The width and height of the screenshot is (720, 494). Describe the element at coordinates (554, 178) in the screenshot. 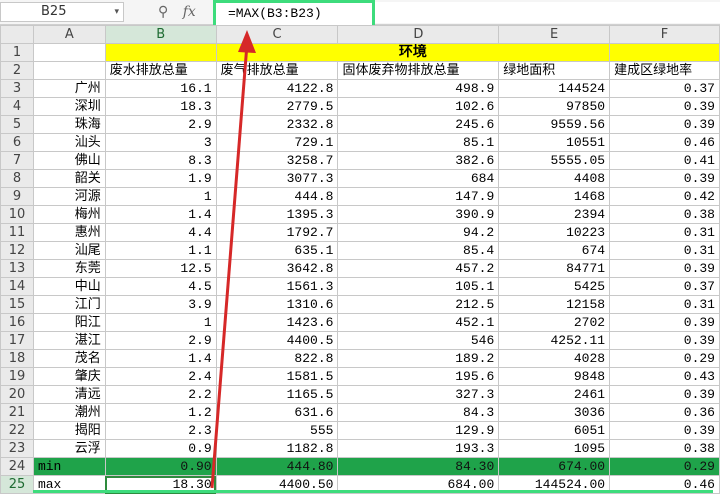

I see `data-cell: 4408` at that location.